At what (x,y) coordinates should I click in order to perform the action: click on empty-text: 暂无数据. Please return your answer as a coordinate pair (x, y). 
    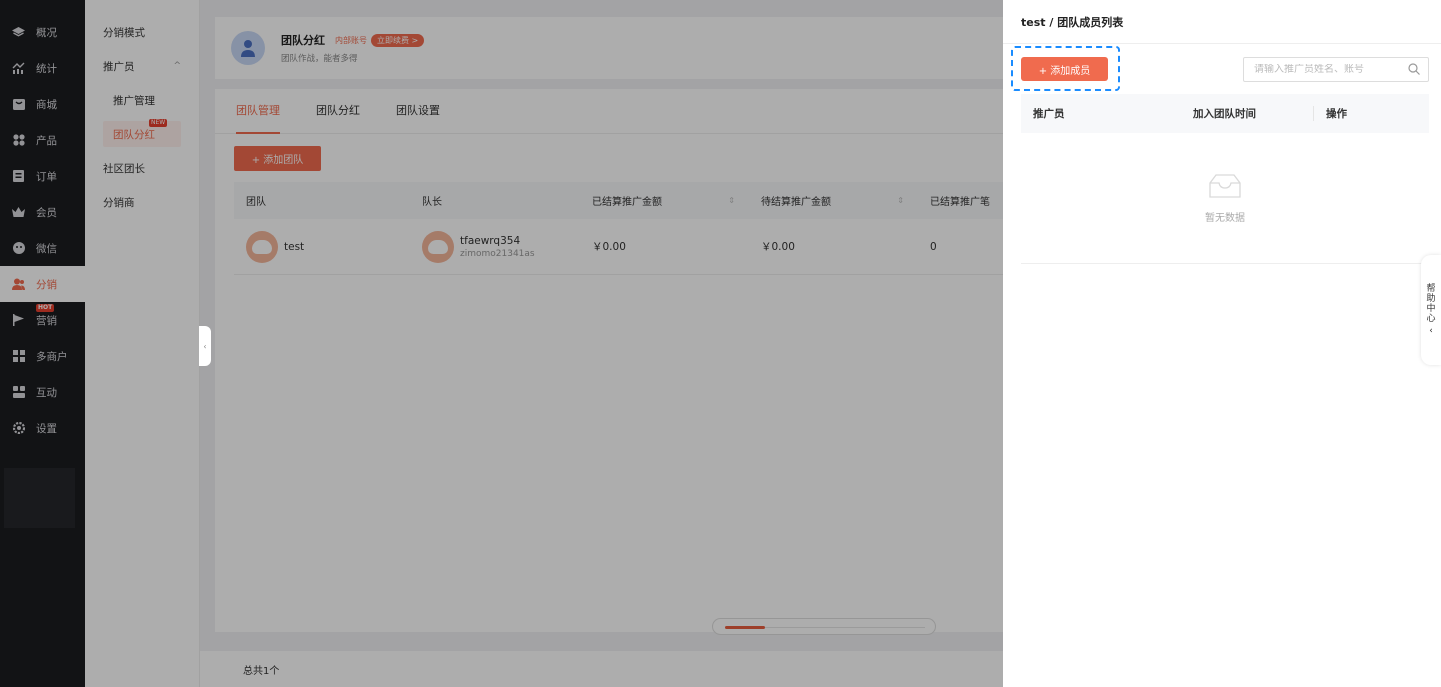
    Looking at the image, I should click on (1225, 218).